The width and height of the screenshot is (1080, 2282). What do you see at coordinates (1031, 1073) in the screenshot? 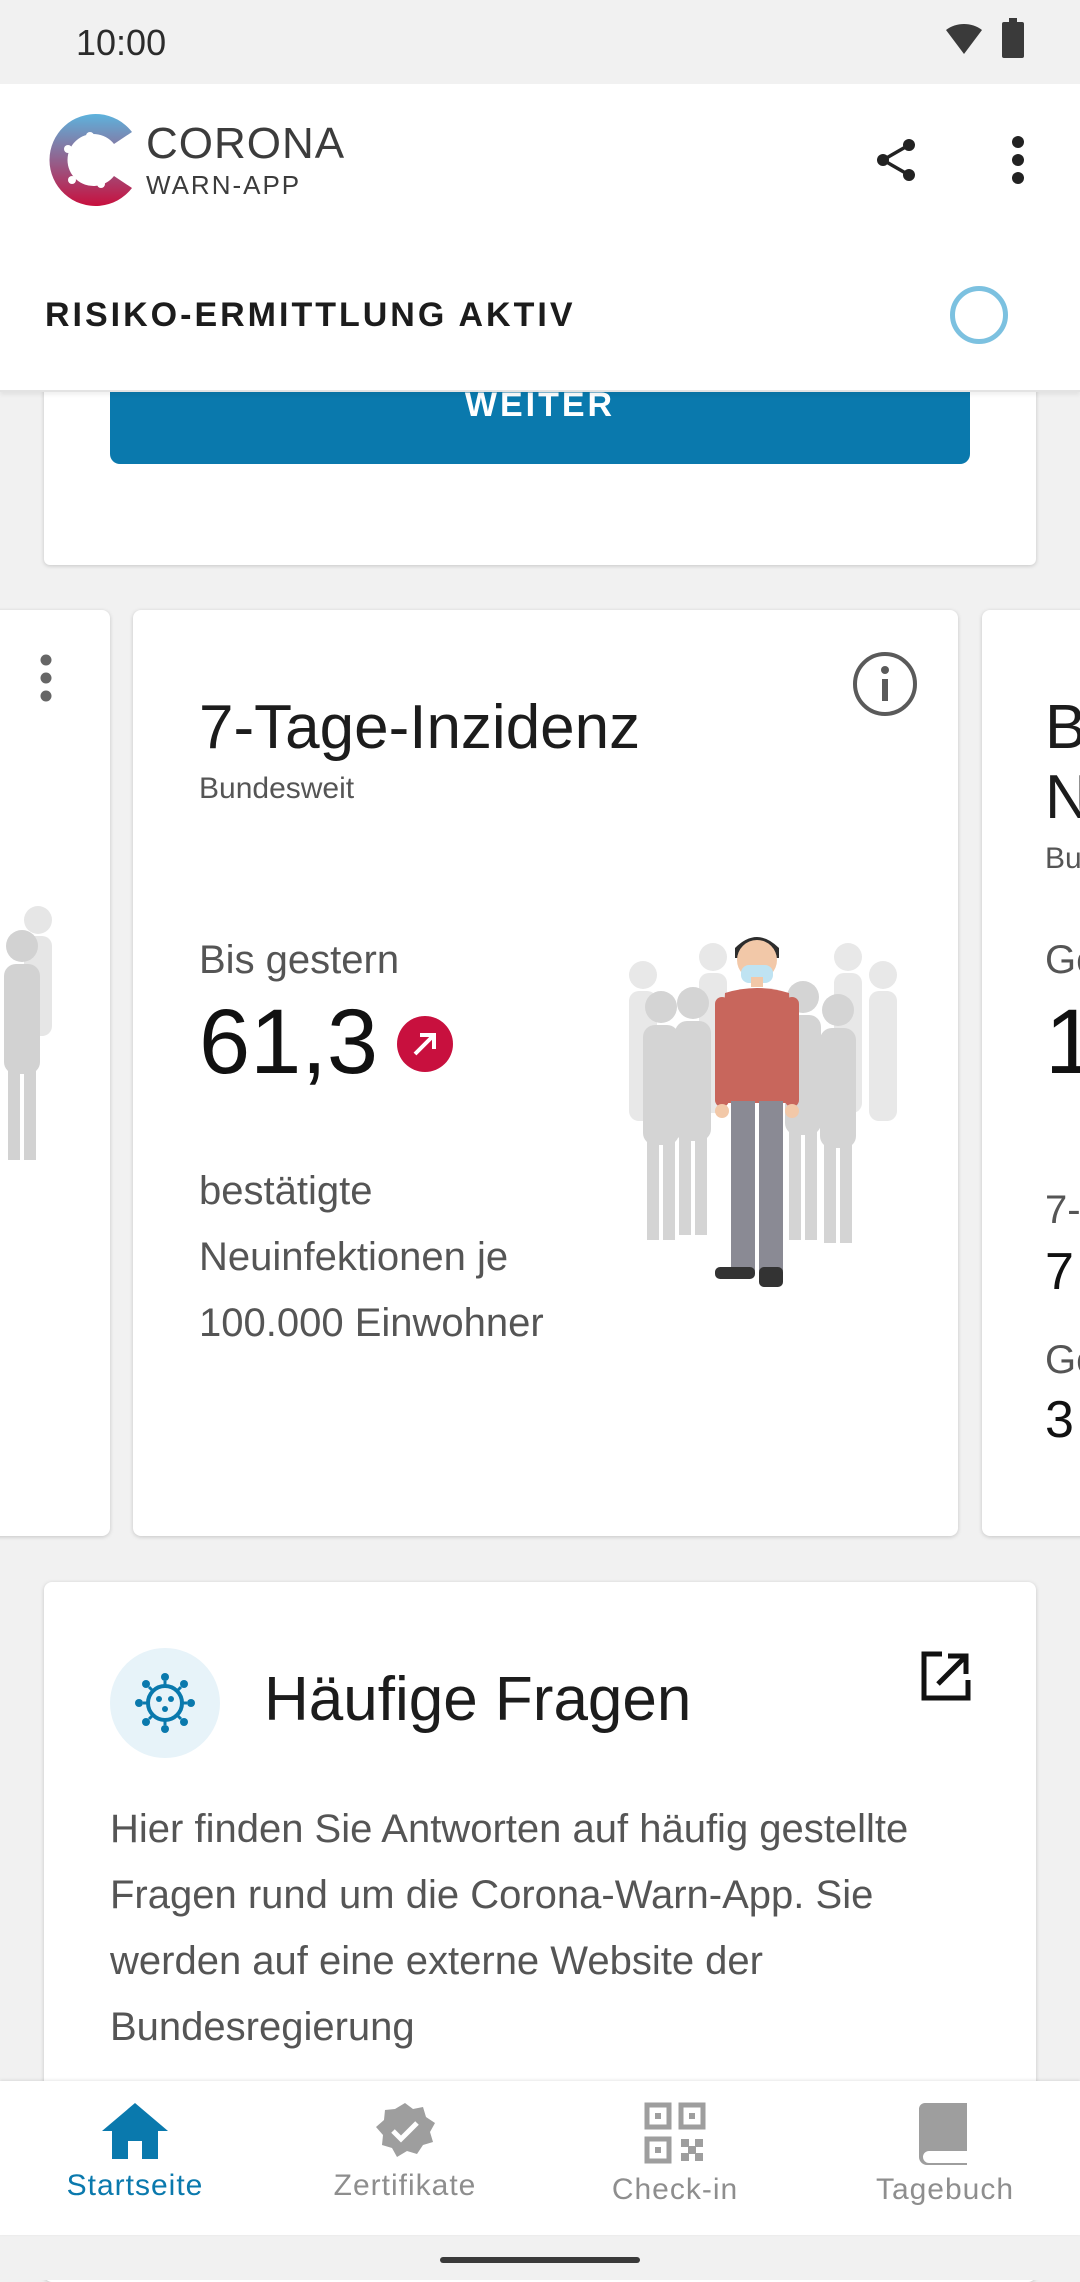
I see `stat-card-next: B N Bu Ge 1 7- 7 Ge 3` at bounding box center [1031, 1073].